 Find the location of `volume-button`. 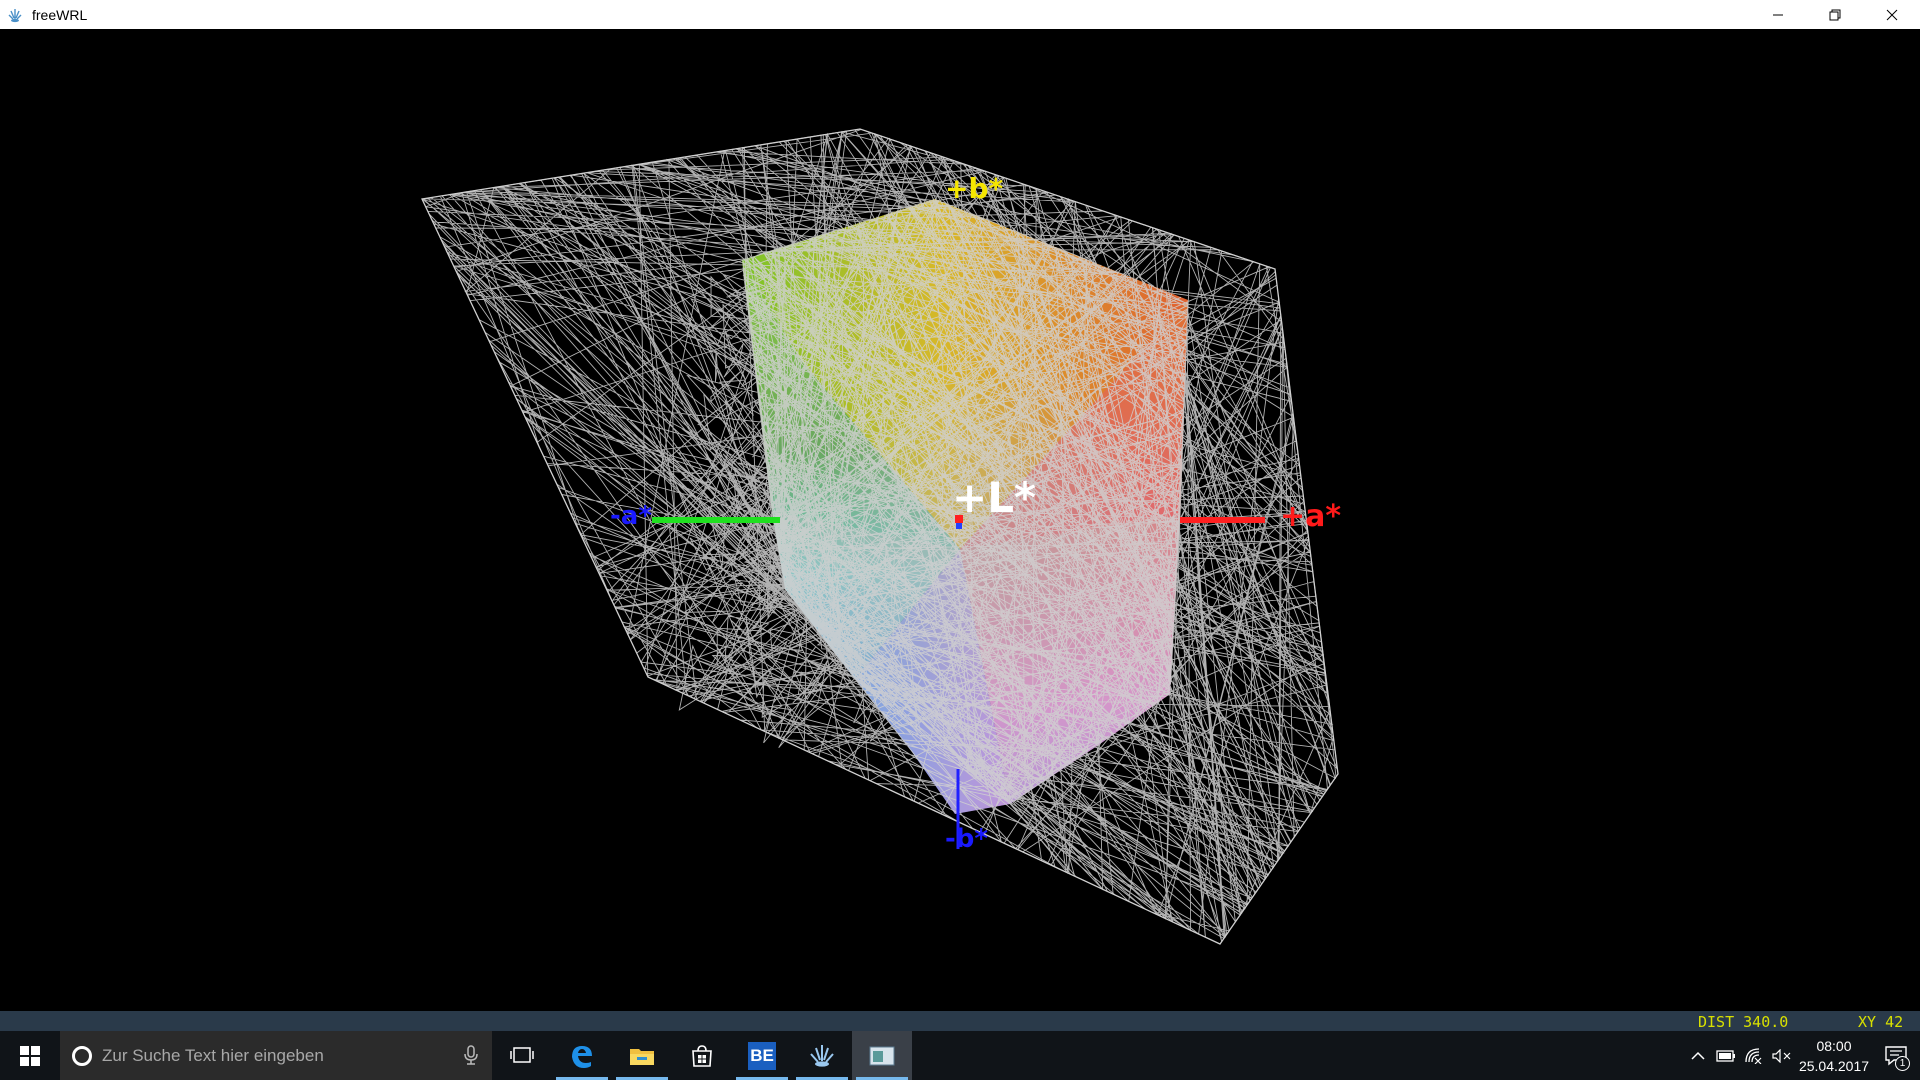

volume-button is located at coordinates (1782, 1055).